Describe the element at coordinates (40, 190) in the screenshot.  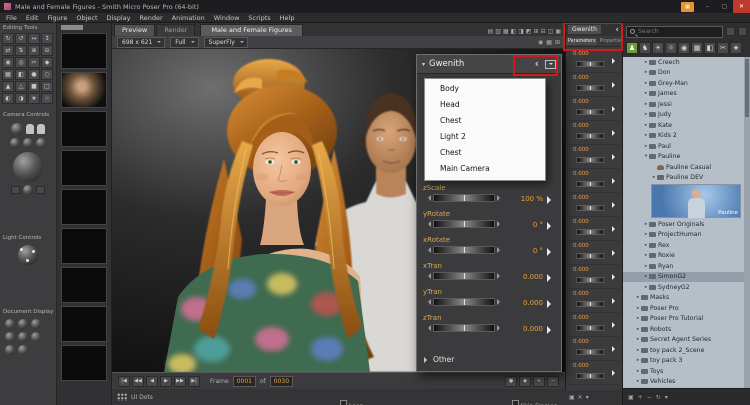
I see `camera-rotate-right-button` at that location.